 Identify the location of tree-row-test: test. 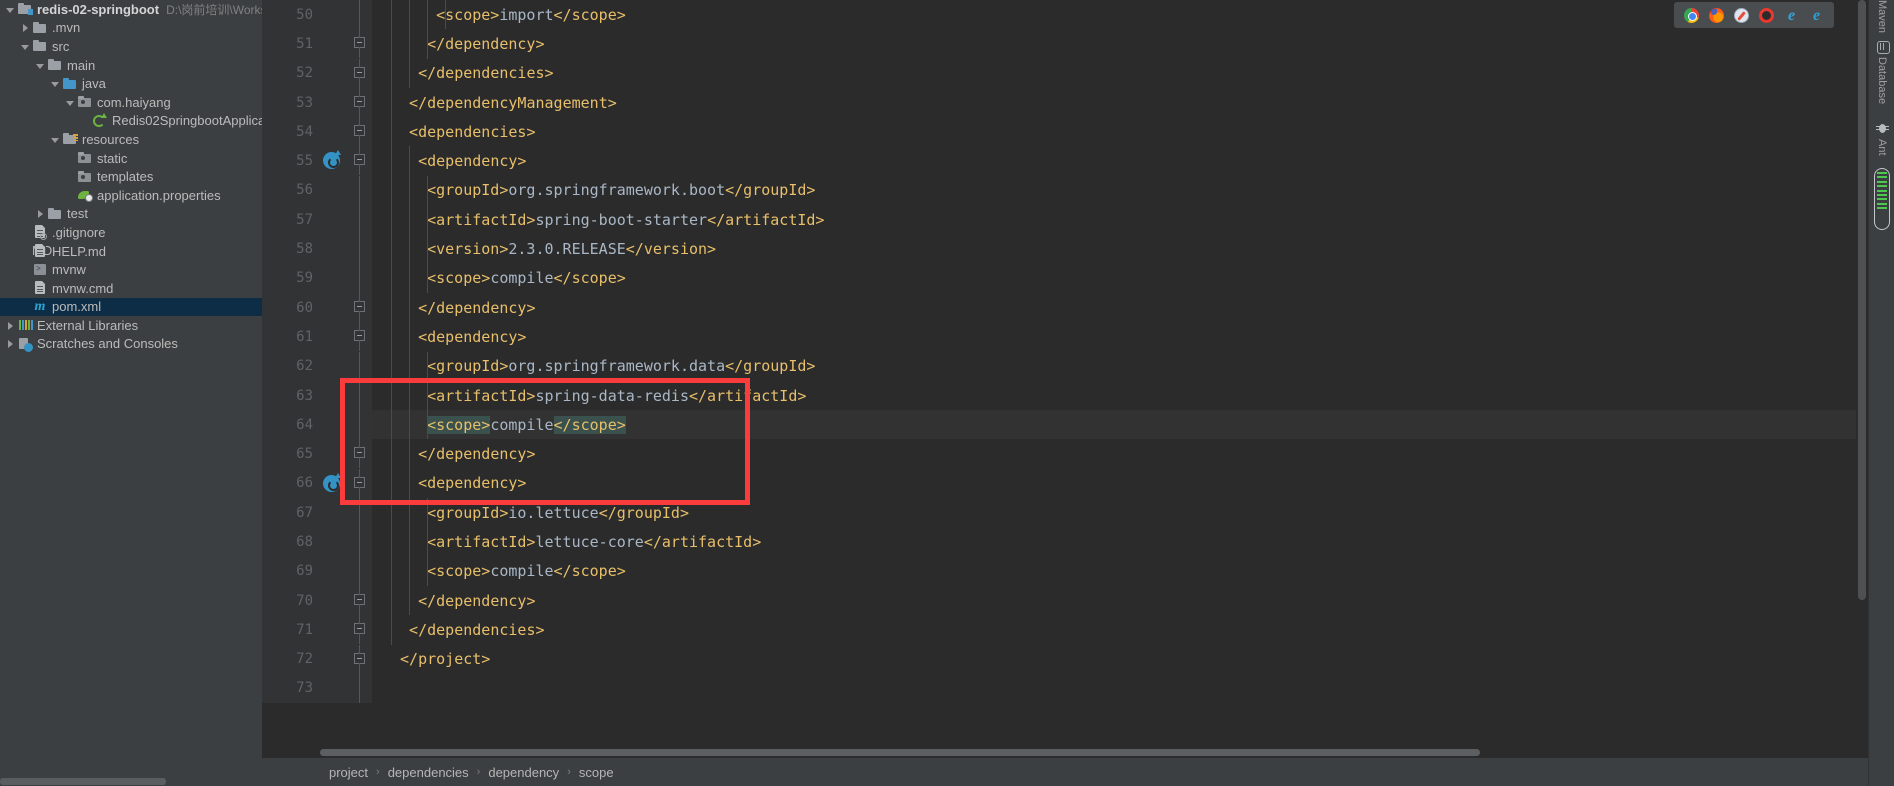
(131, 214).